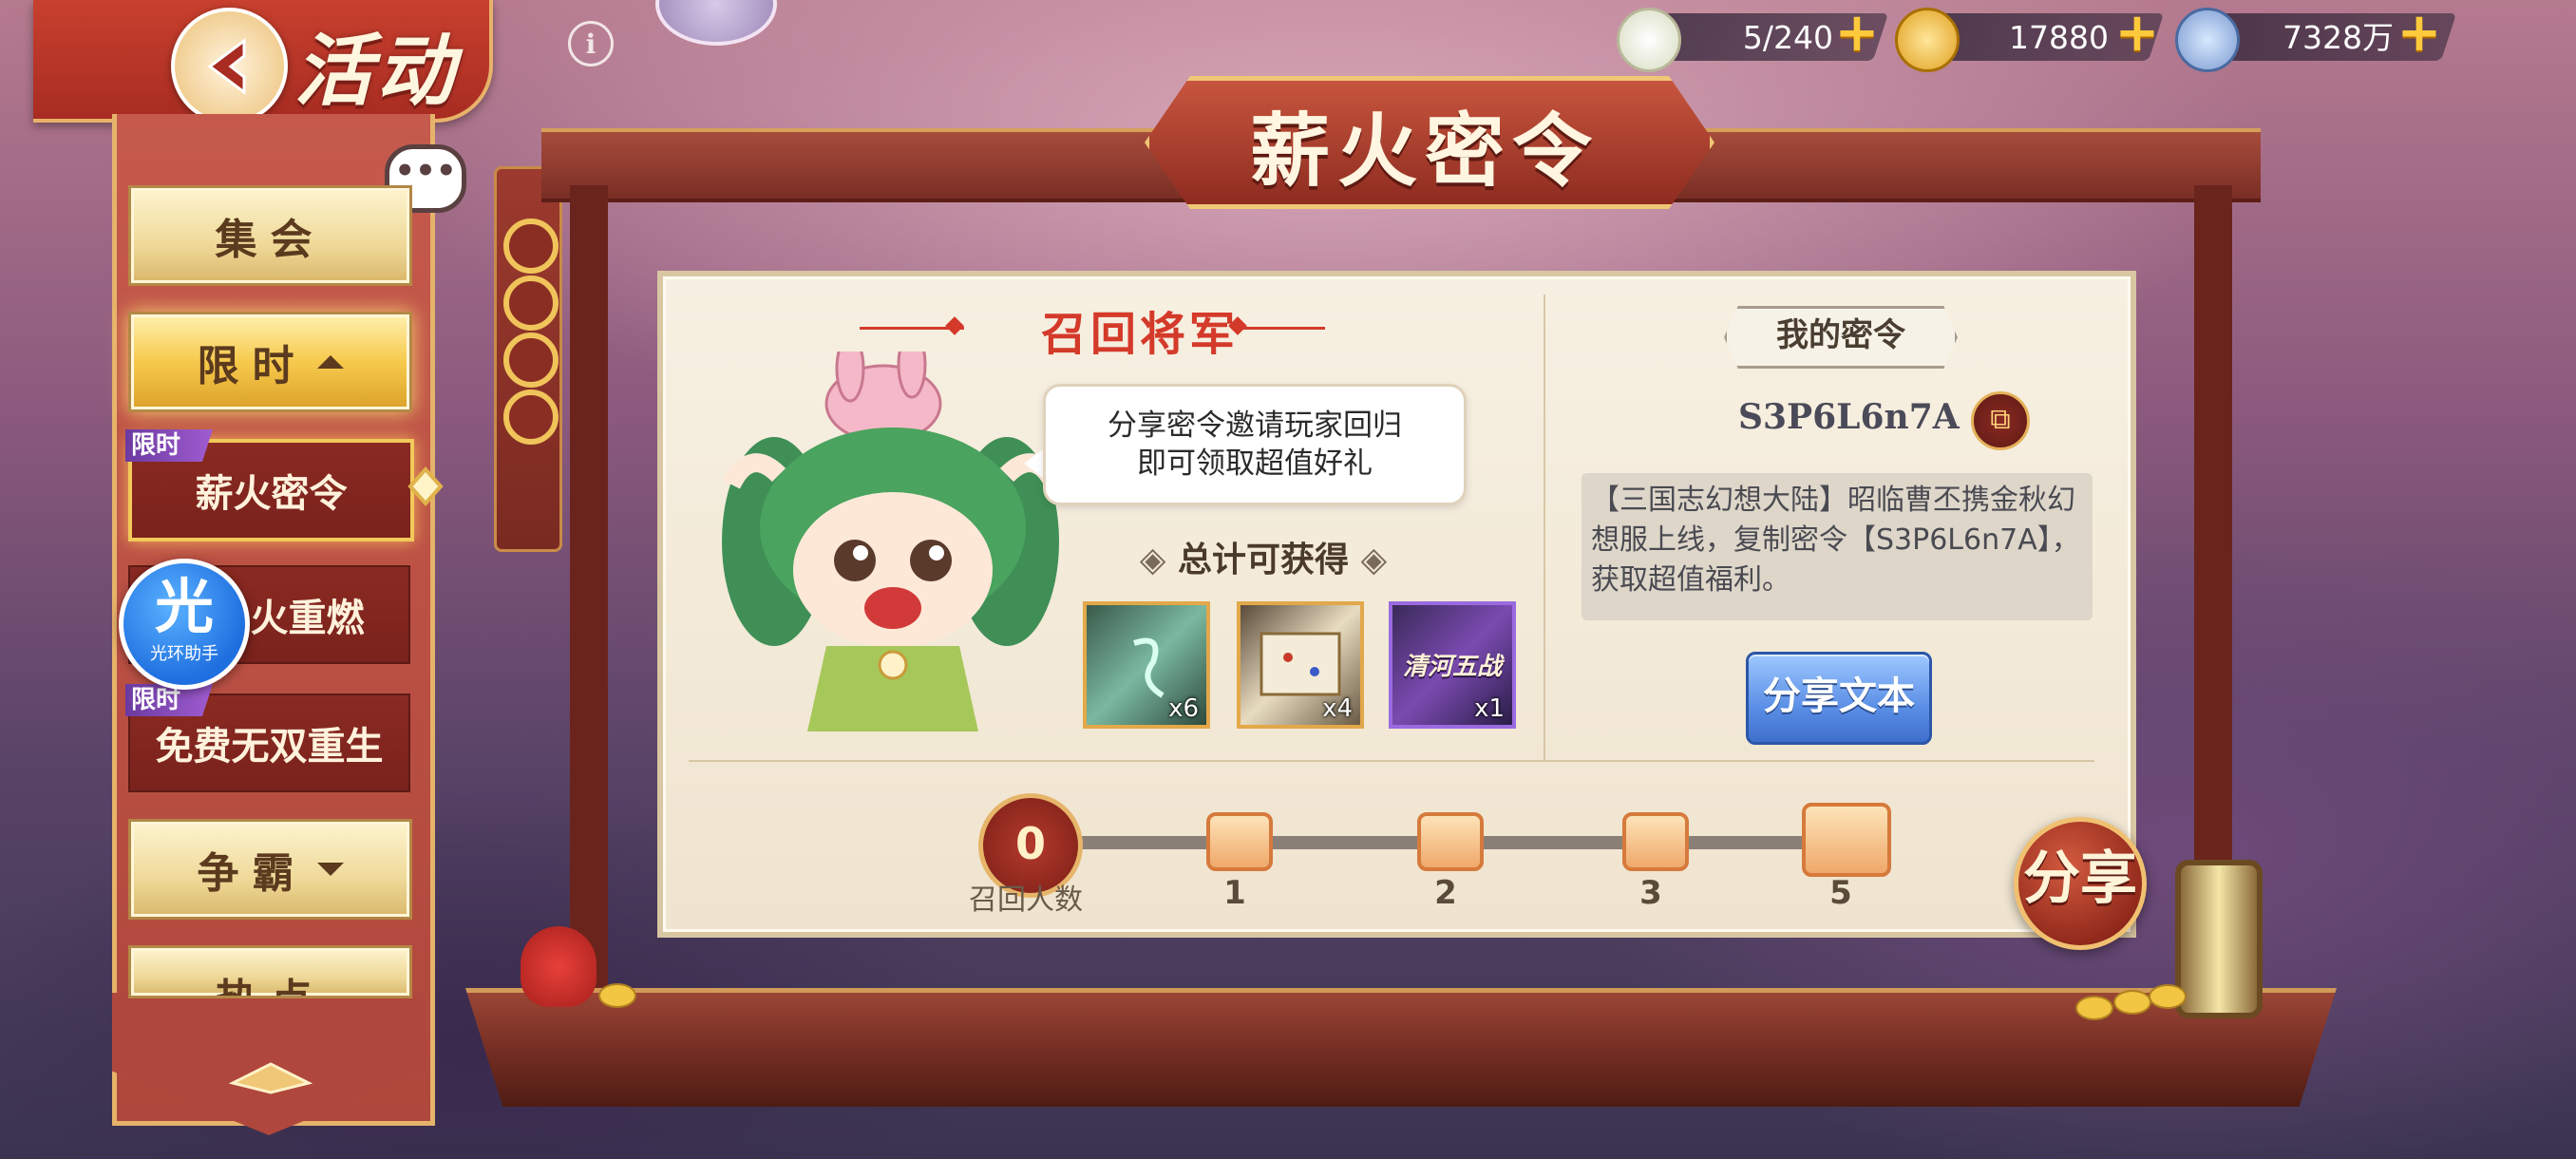  I want to click on sidebar-item-gathering: 集会, so click(270, 235).